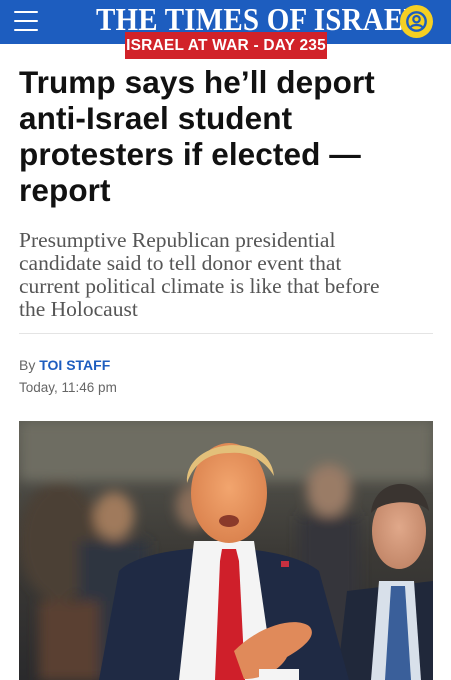 This screenshot has width=451, height=680. I want to click on headline-line: protesters if elected —, so click(190, 154).